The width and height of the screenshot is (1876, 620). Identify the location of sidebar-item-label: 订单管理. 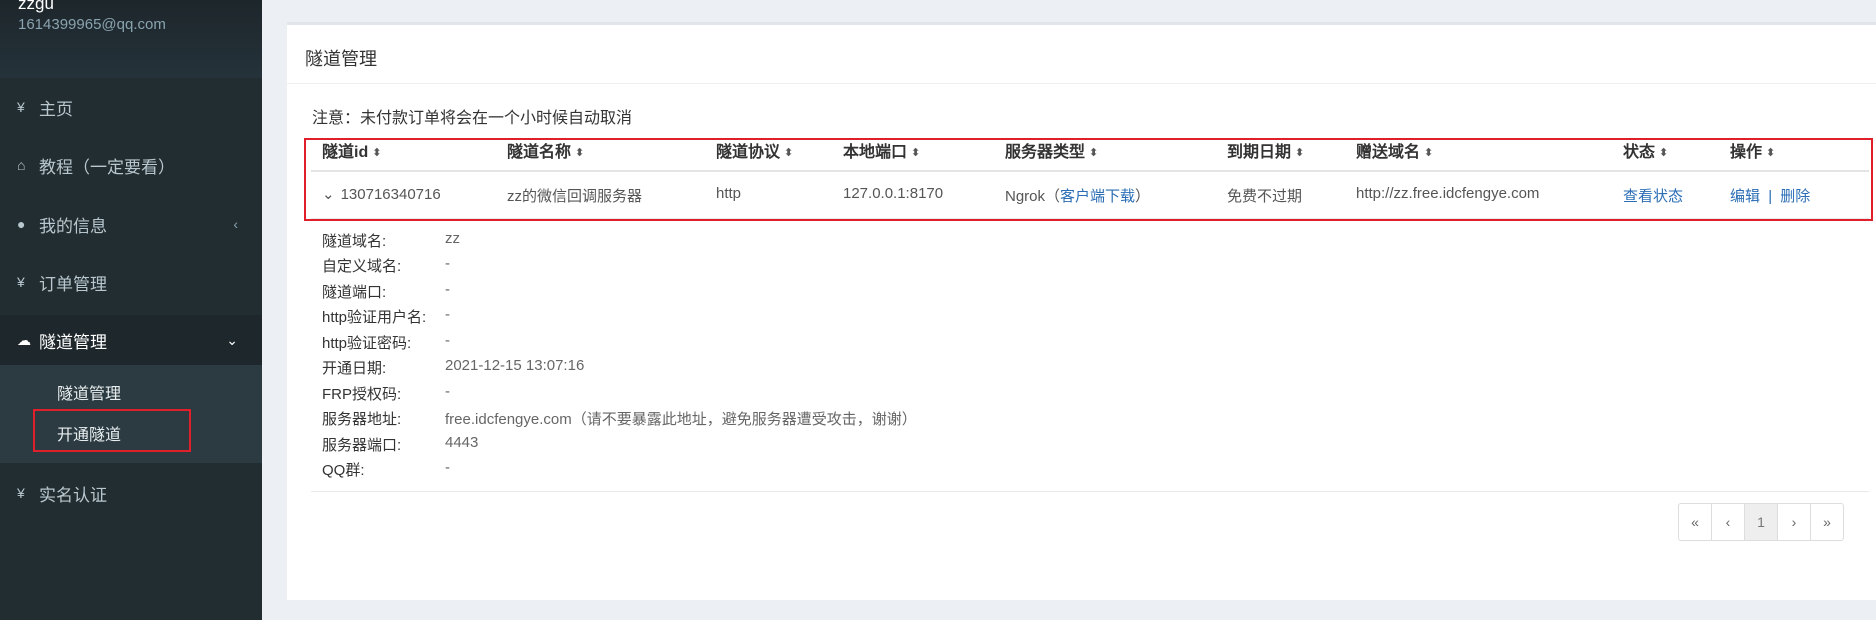
(73, 284).